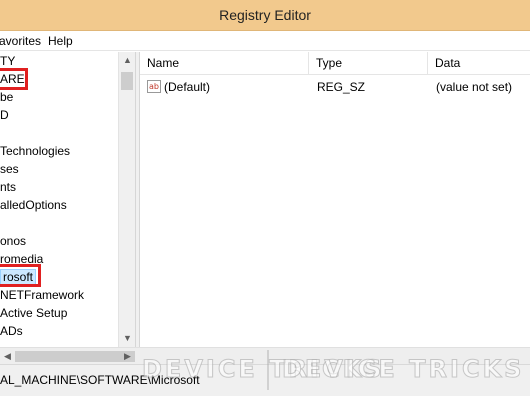 Image resolution: width=530 pixels, height=396 pixels. Describe the element at coordinates (127, 356) in the screenshot. I see `scroll-right-icon: ▶` at that location.